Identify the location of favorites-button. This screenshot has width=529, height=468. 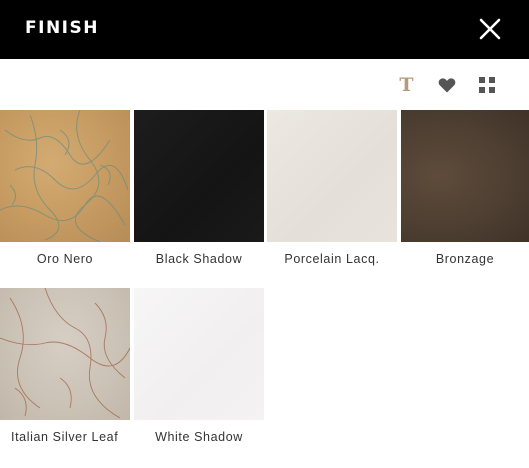
(446, 85).